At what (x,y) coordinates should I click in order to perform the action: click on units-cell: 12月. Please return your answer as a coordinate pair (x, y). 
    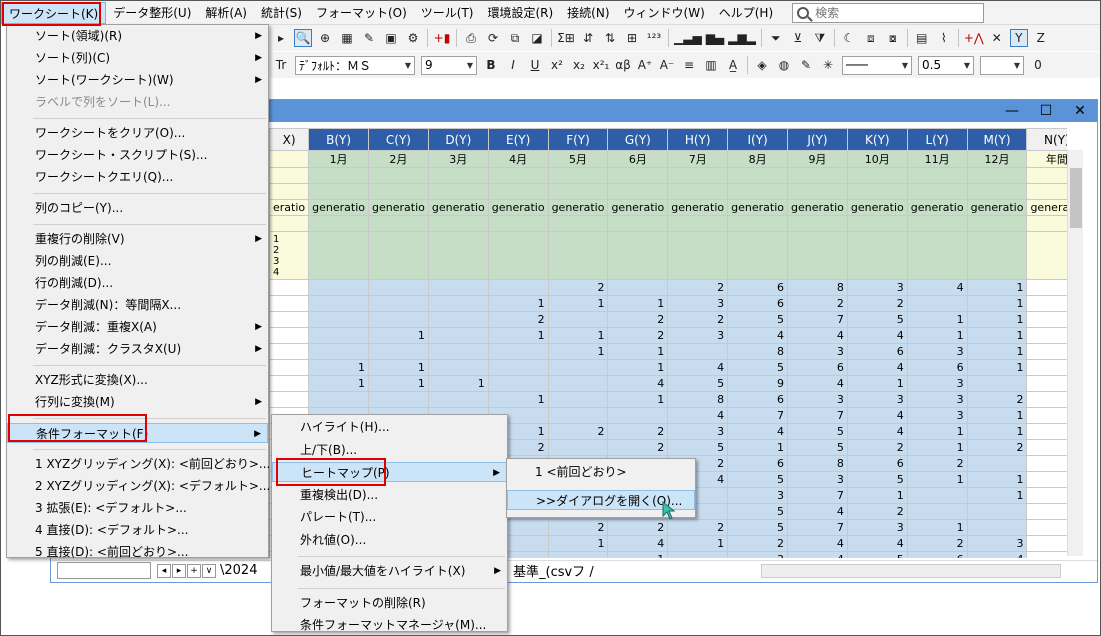
    Looking at the image, I should click on (997, 159).